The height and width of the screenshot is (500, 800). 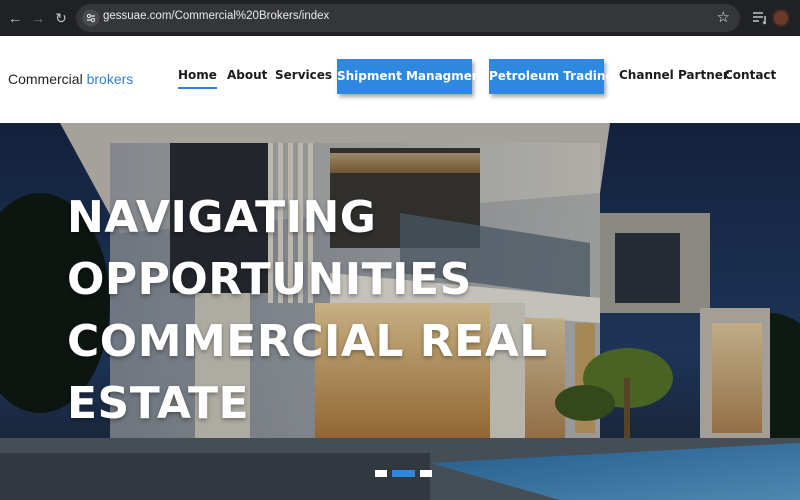 What do you see at coordinates (91, 18) in the screenshot?
I see `site-info-icon` at bounding box center [91, 18].